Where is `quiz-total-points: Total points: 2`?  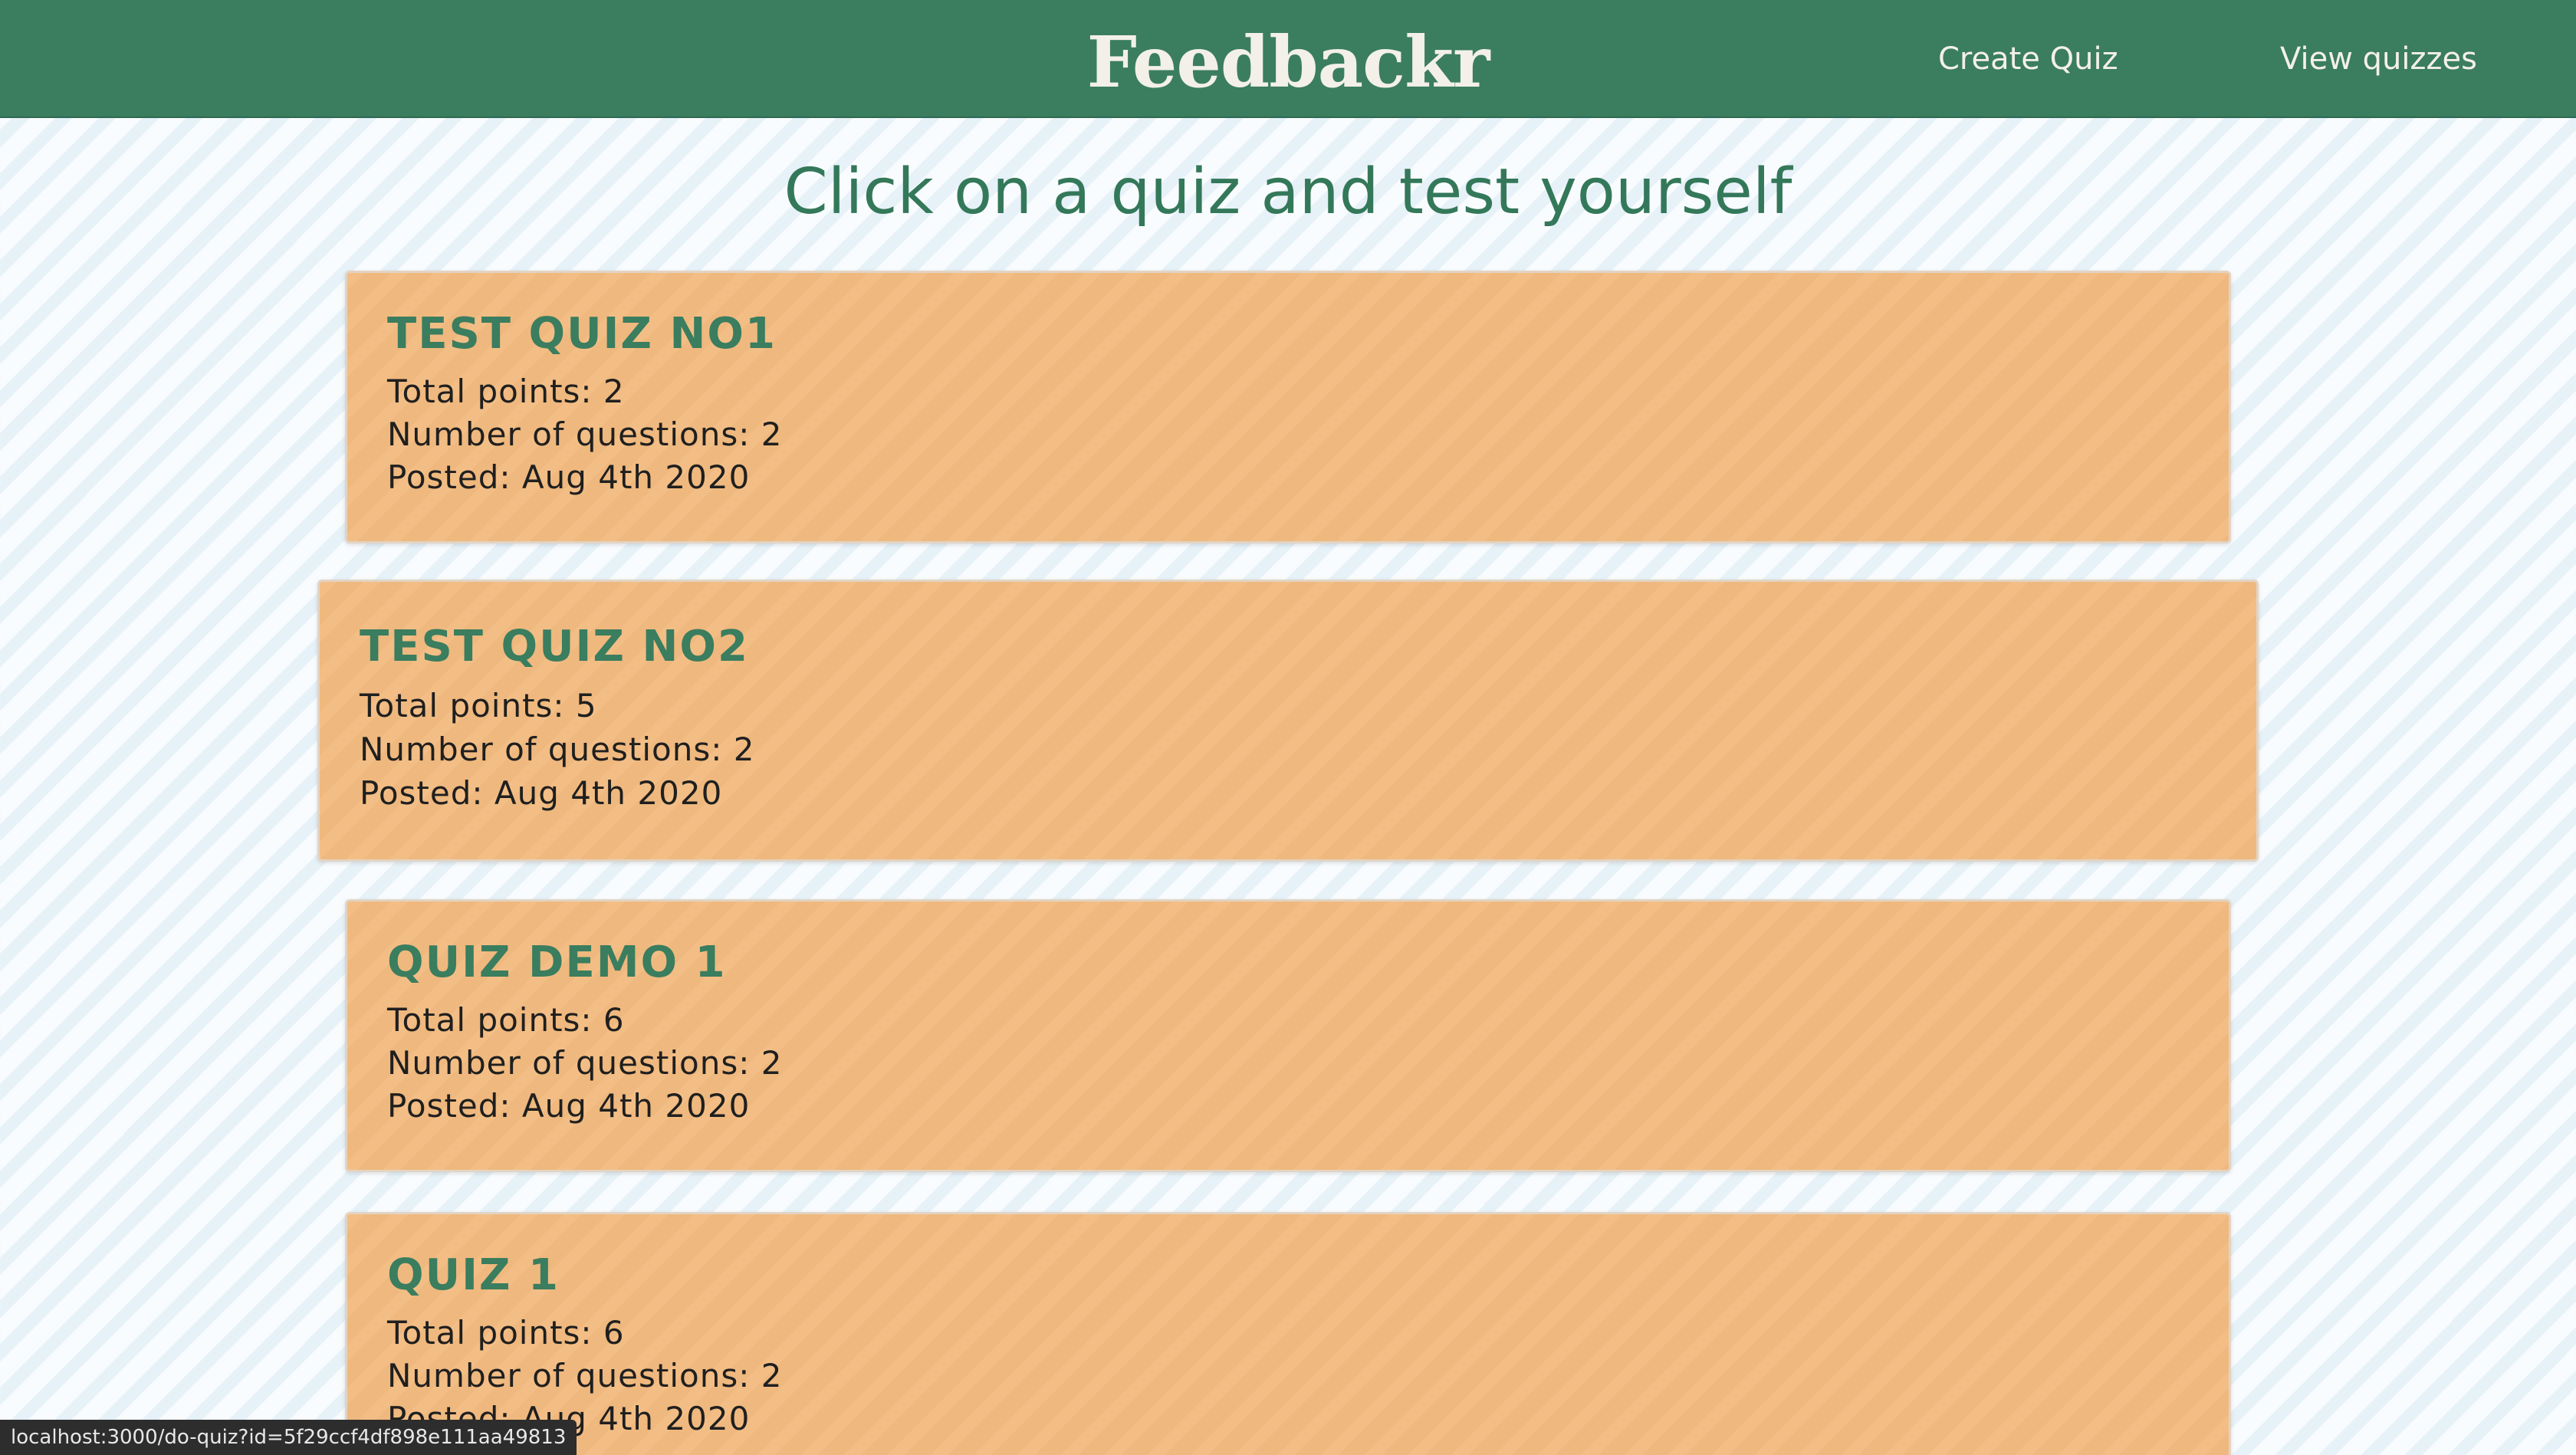 quiz-total-points: Total points: 2 is located at coordinates (506, 391).